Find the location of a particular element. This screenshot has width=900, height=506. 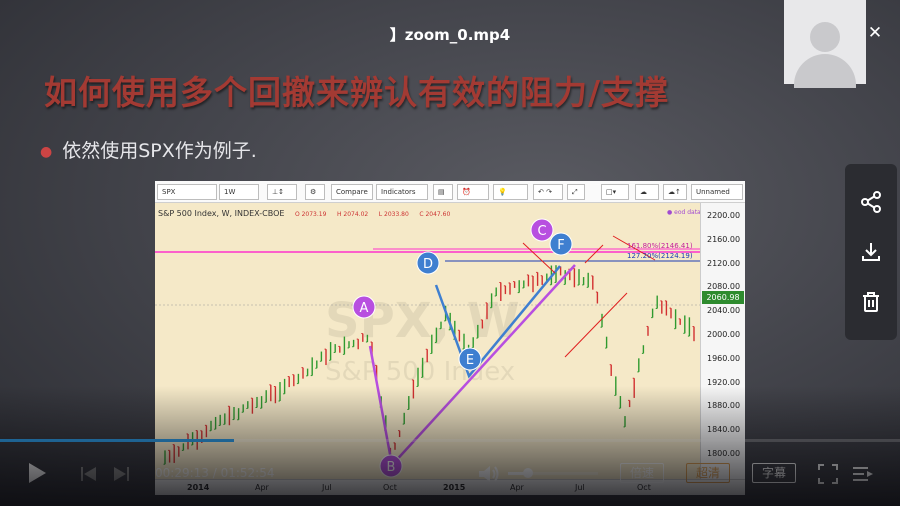

time-tick: 2015 is located at coordinates (454, 487).